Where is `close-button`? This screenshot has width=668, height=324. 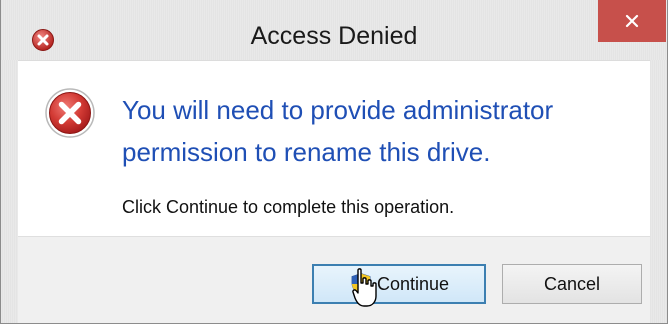 close-button is located at coordinates (632, 21).